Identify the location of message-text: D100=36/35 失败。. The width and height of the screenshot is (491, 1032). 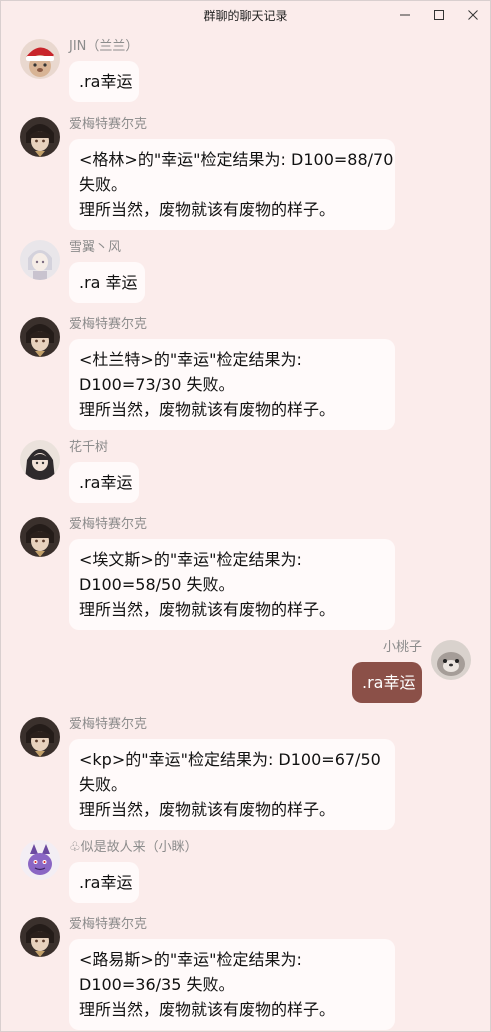
(157, 984).